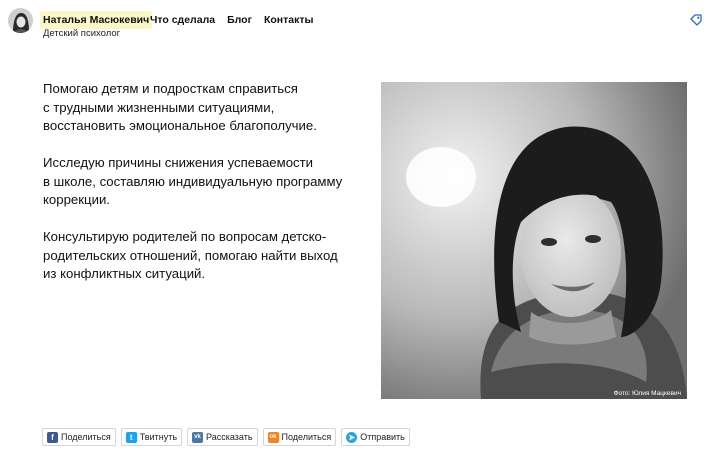 The image size is (720, 460). What do you see at coordinates (696, 20) in the screenshot?
I see `tag-icon` at bounding box center [696, 20].